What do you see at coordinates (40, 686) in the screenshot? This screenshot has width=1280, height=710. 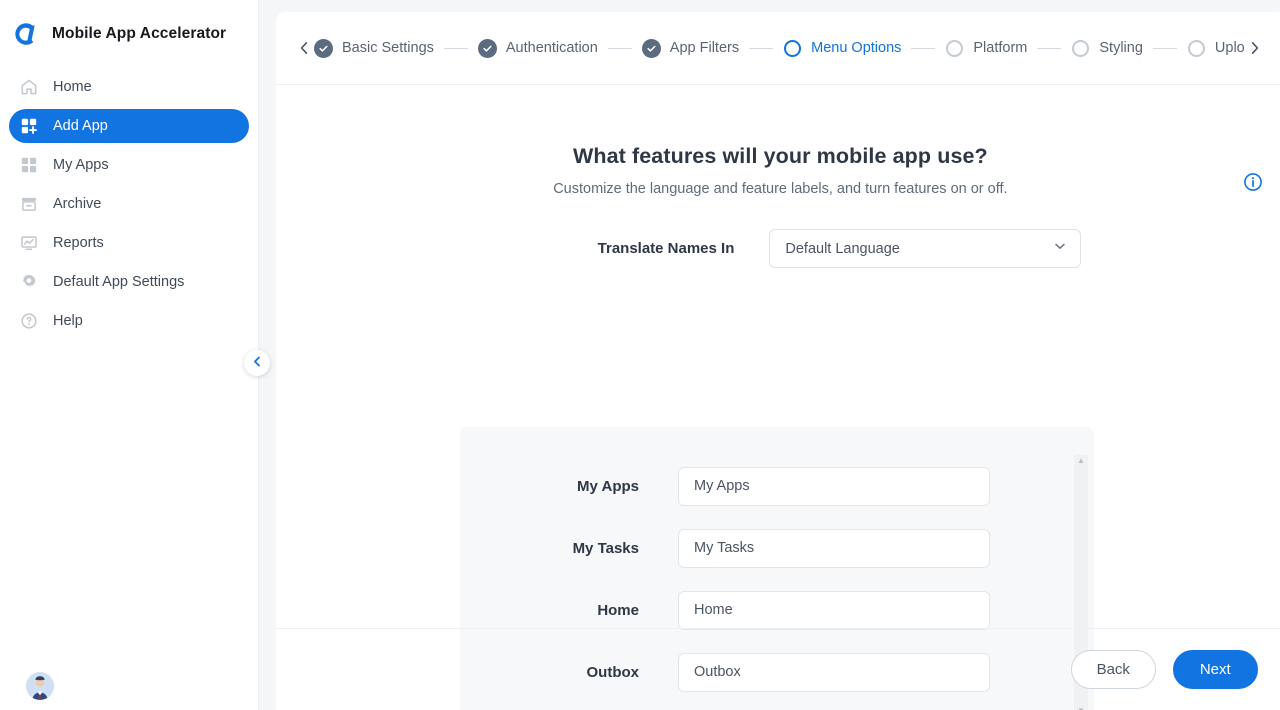 I see `avatar` at bounding box center [40, 686].